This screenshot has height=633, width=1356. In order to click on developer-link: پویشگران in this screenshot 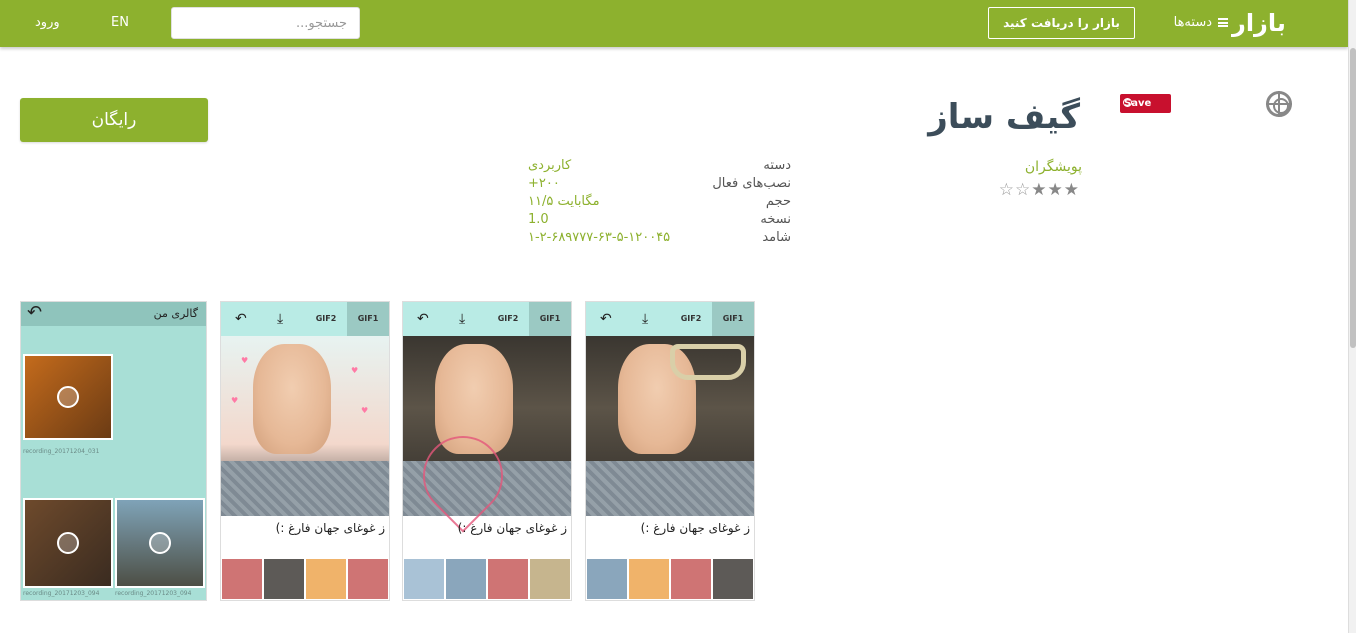, I will do `click(1053, 167)`.